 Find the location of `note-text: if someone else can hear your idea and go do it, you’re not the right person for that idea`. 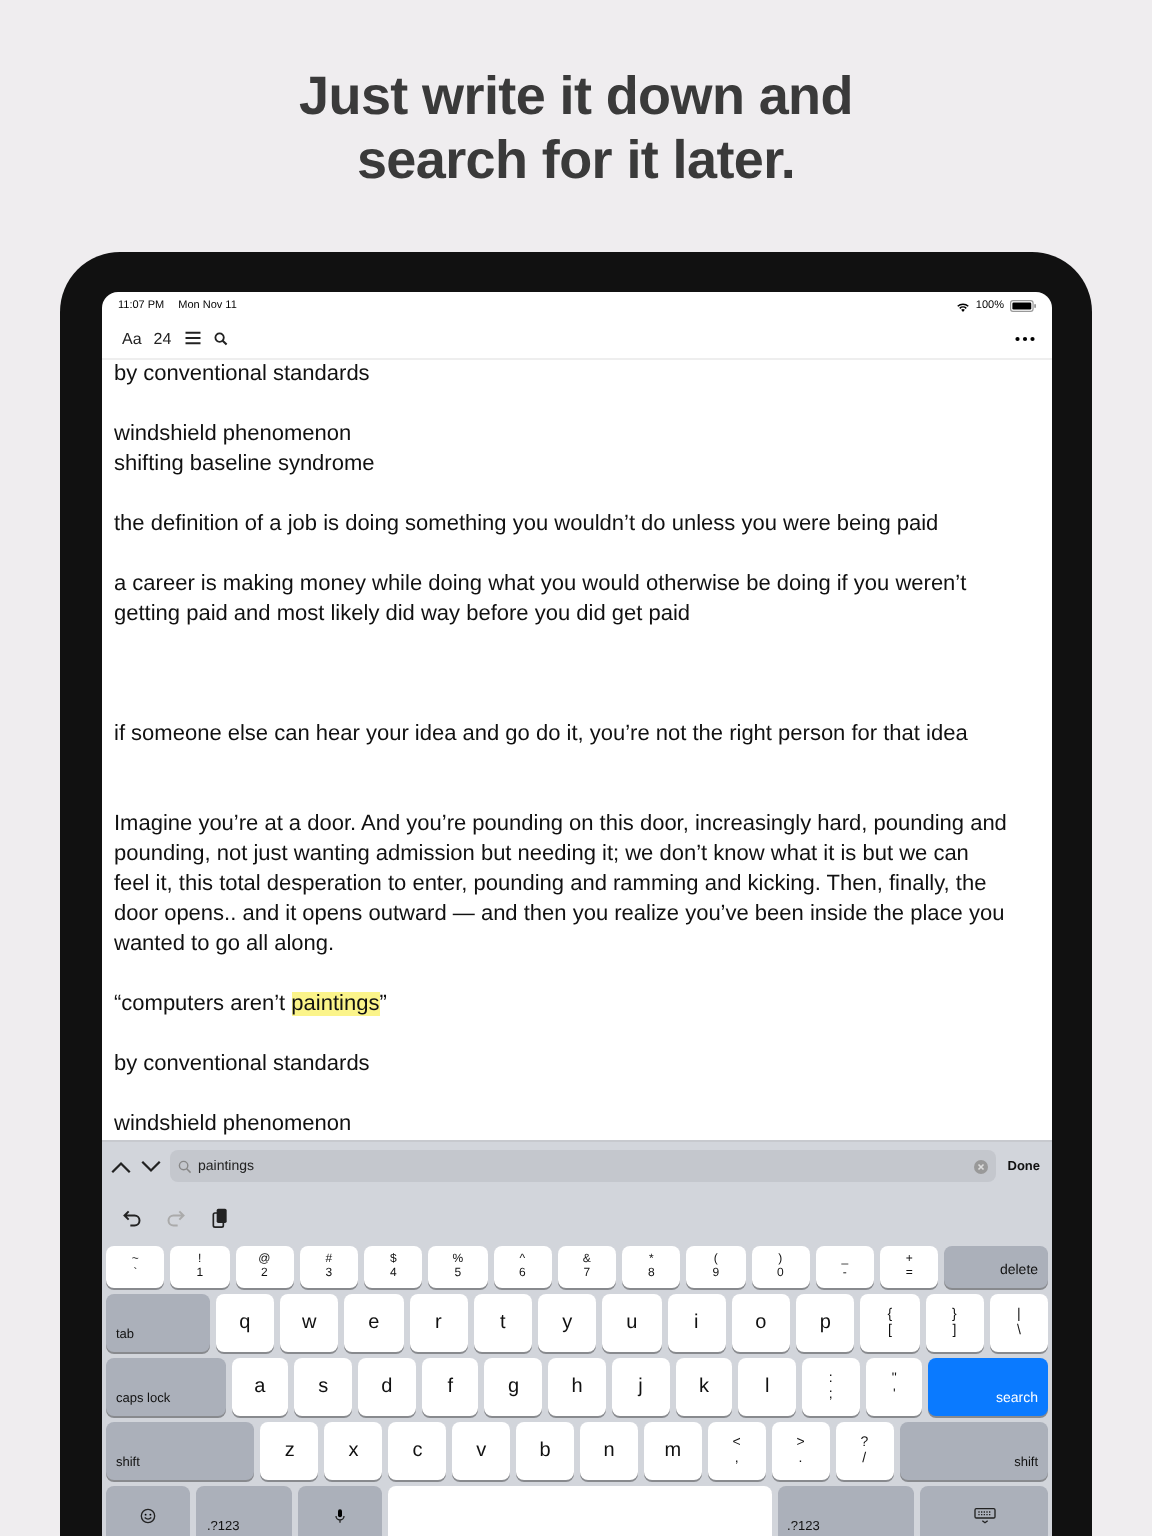

note-text: if someone else can hear your idea and go do it, you’re not the right person for that idea is located at coordinates (542, 735).